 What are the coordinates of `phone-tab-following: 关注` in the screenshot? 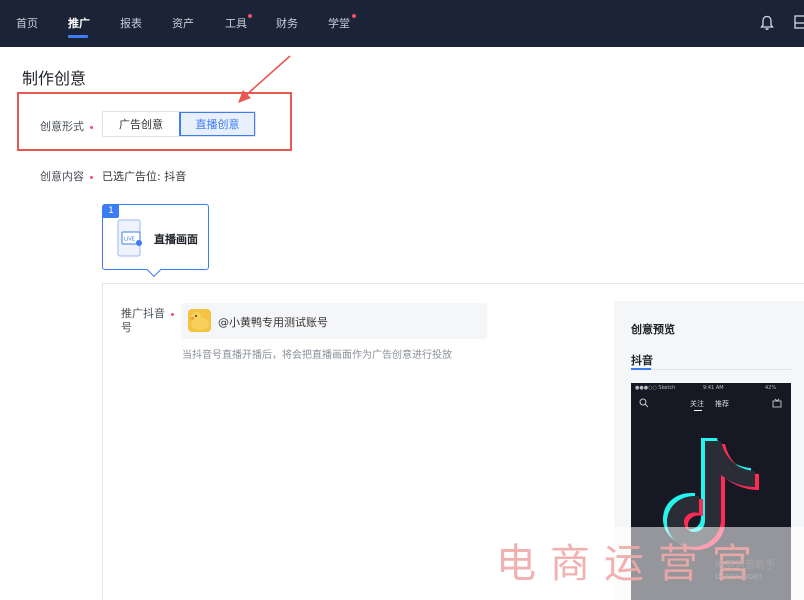 It's located at (697, 404).